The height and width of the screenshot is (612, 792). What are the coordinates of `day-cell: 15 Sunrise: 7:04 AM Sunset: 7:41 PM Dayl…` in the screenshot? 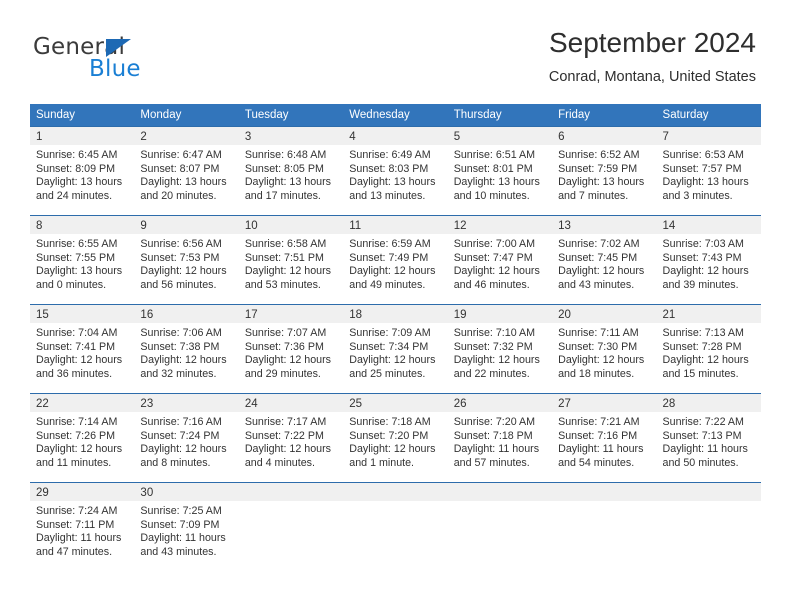 It's located at (82, 349).